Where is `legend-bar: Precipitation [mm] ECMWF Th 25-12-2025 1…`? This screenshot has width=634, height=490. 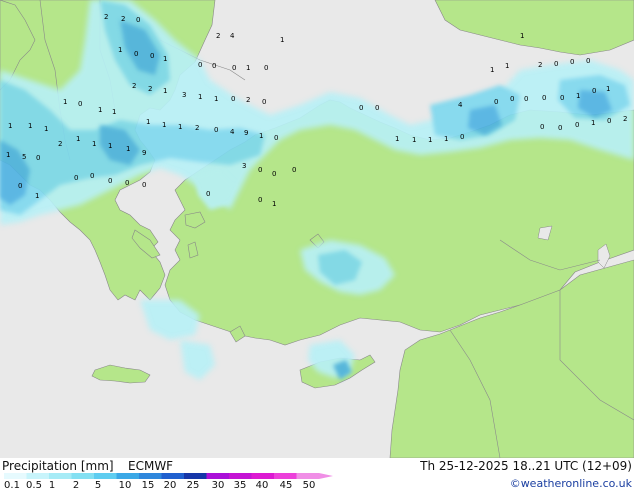 legend-bar: Precipitation [mm] ECMWF Th 25-12-2025 1… is located at coordinates (317, 474).